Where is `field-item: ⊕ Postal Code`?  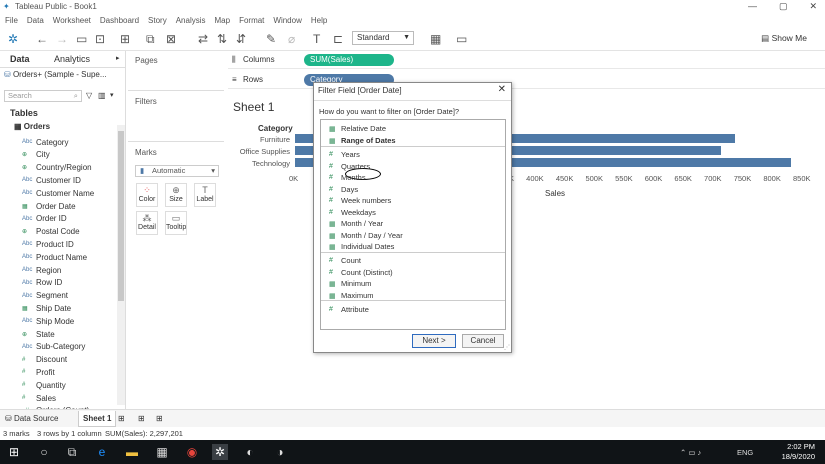
field-item: ⊕ Postal Code is located at coordinates (51, 232).